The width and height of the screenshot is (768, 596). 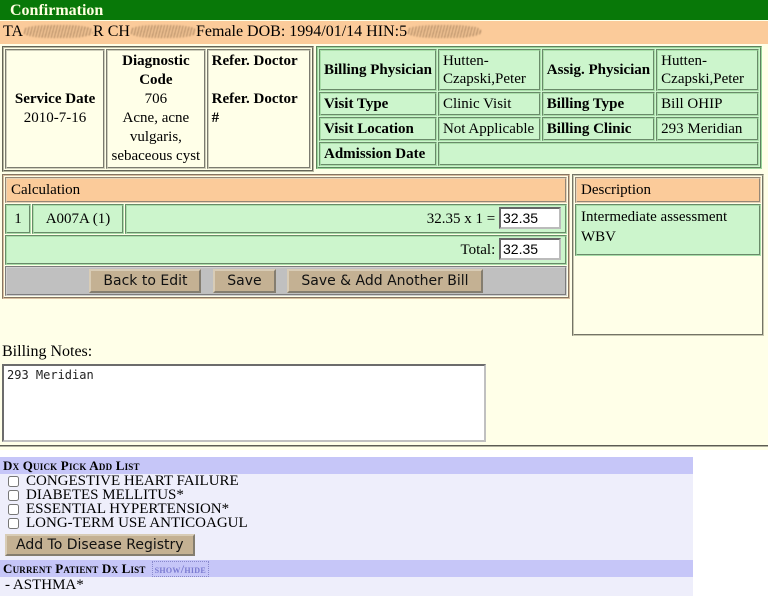 What do you see at coordinates (346, 219) in the screenshot?
I see `calculation-amount-cell: 32.35 x 1 =` at bounding box center [346, 219].